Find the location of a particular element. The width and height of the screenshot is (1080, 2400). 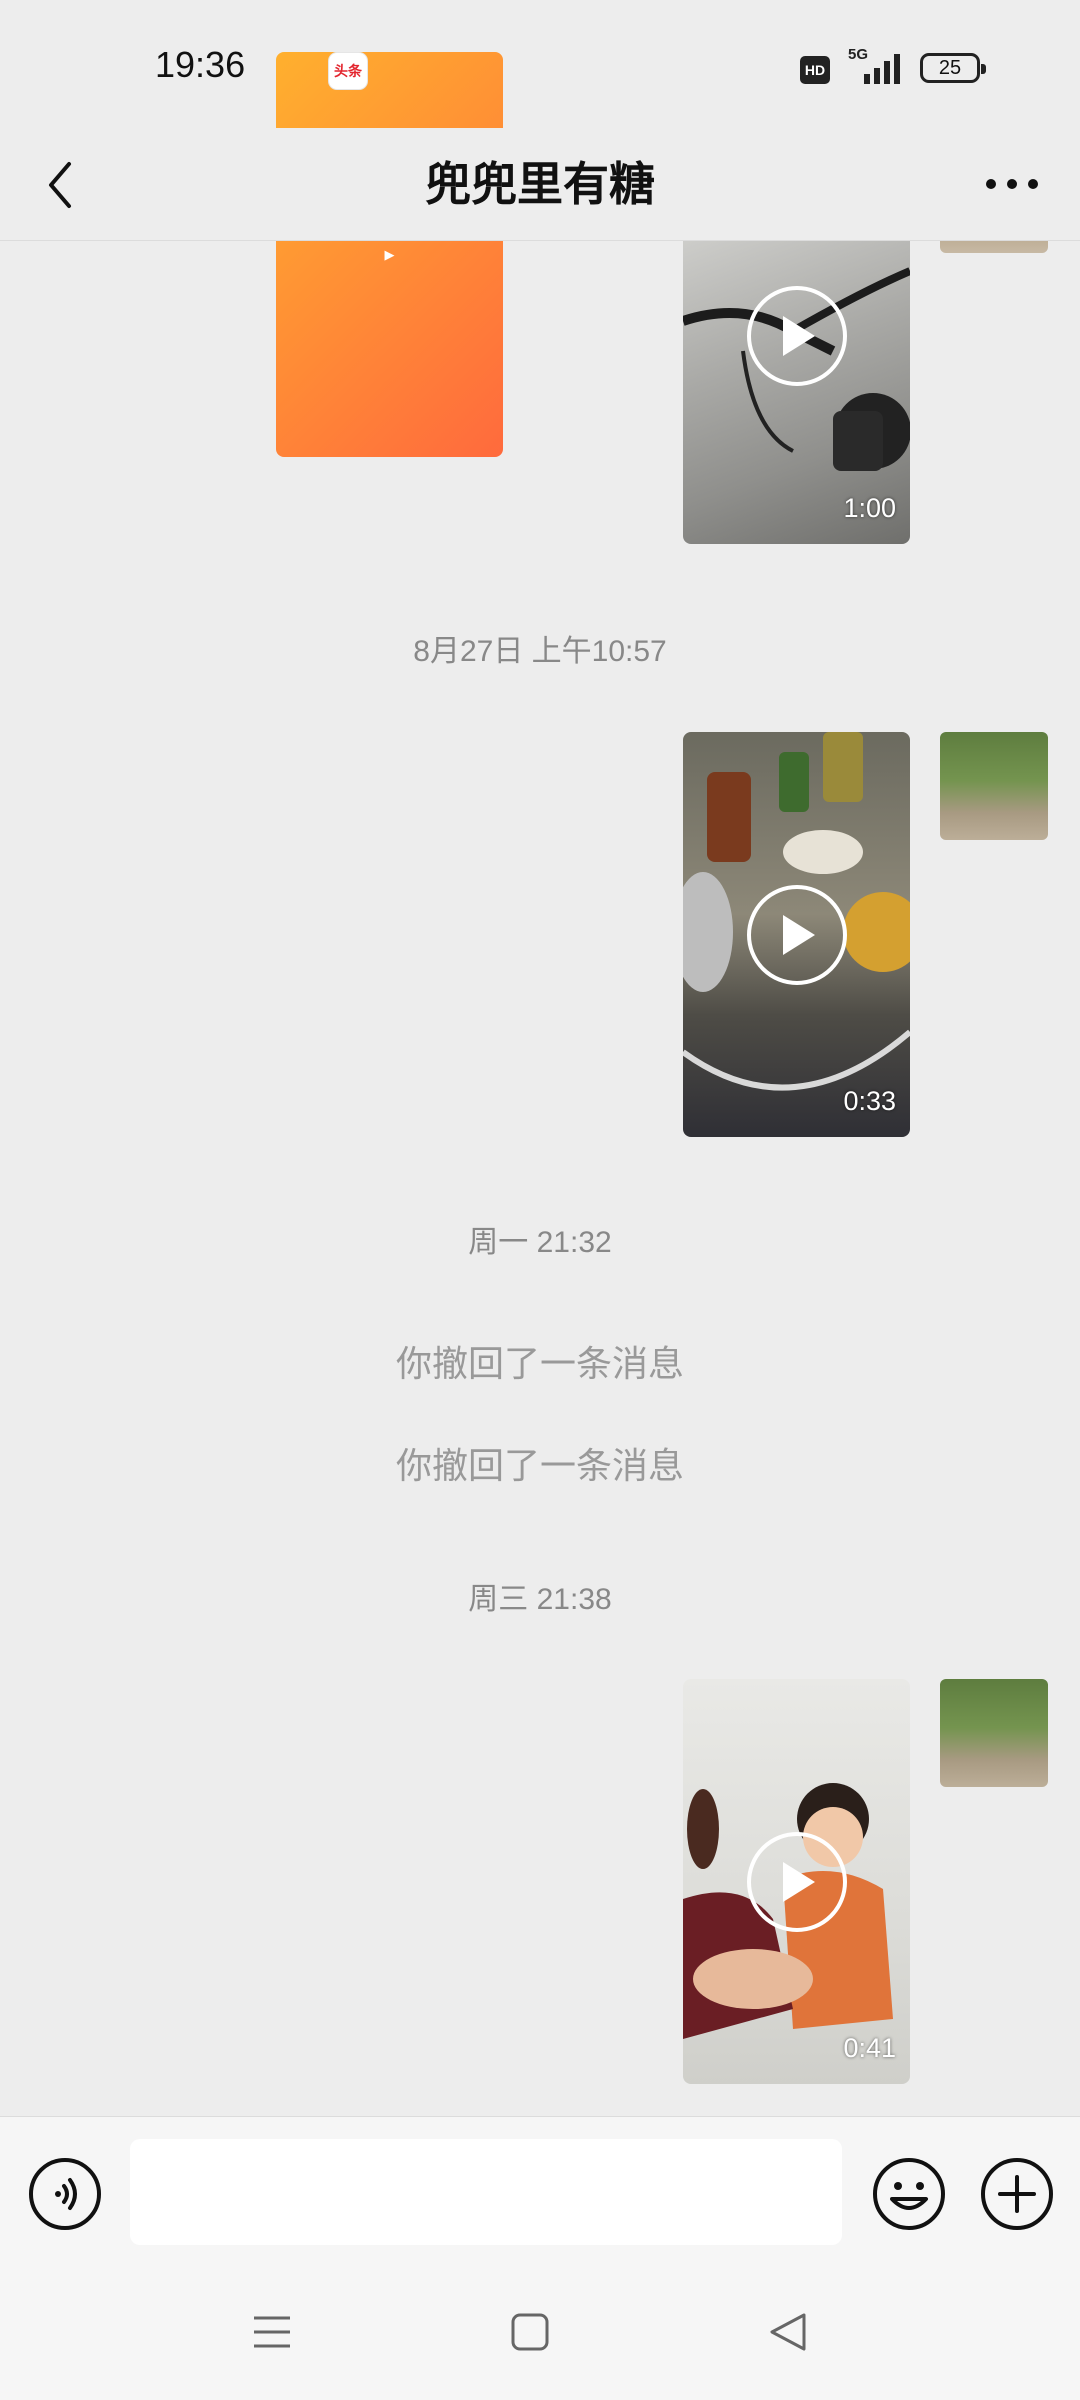

back-nav-icon is located at coordinates (788, 2332).